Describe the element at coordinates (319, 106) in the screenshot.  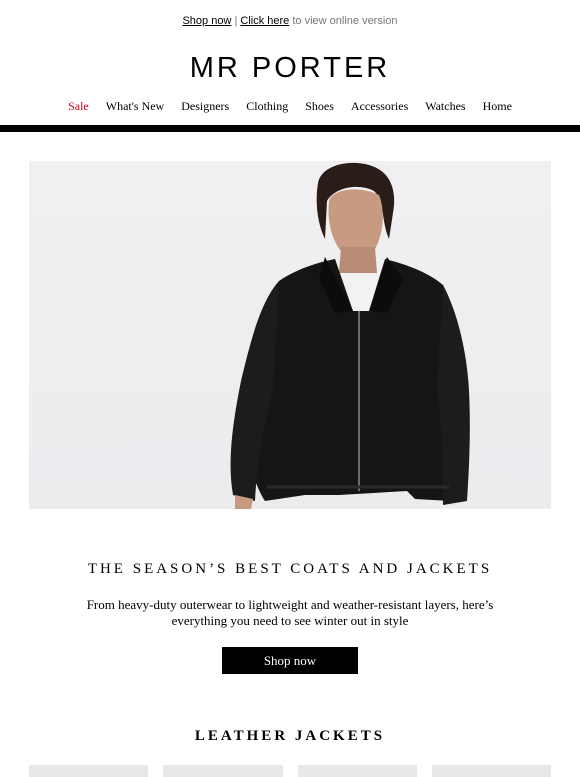
I see `nav-item-shoes: Shoes` at that location.